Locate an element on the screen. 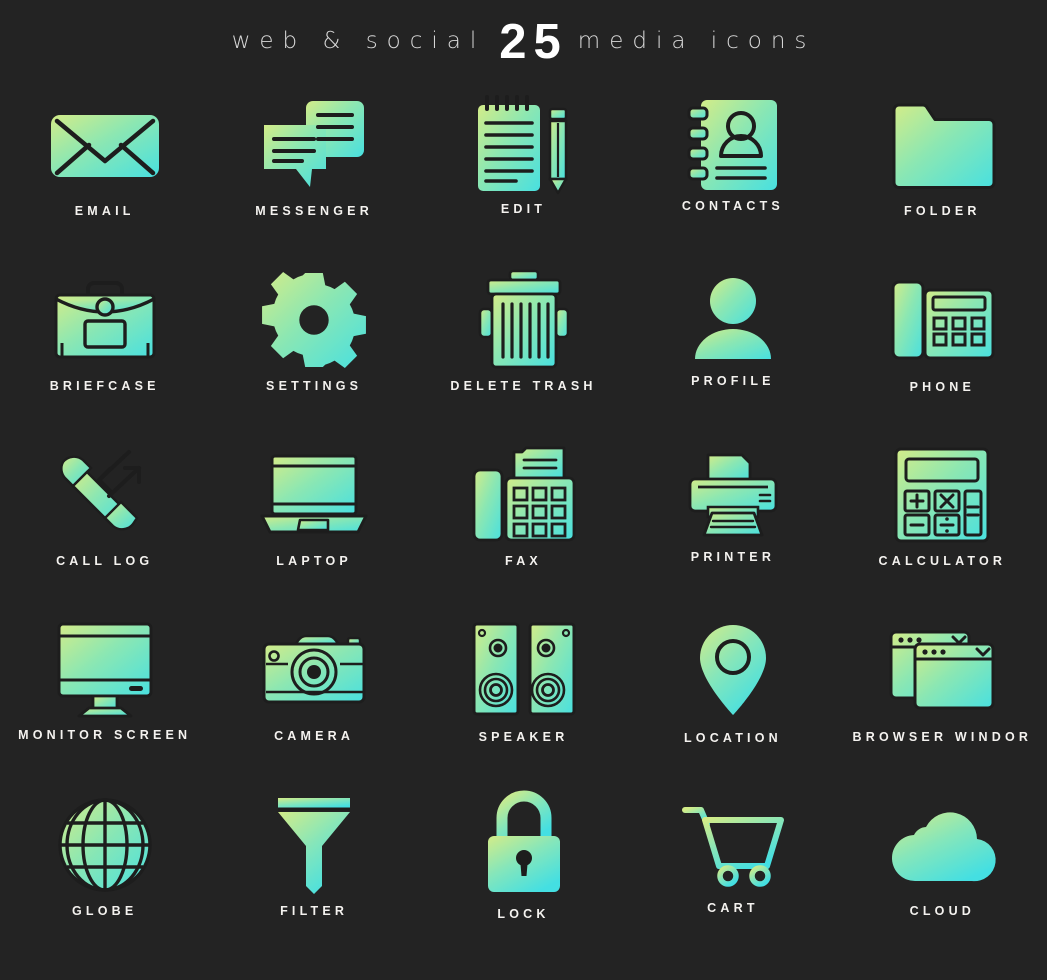  icon-cell-globe: GLOBE is located at coordinates (104, 873).